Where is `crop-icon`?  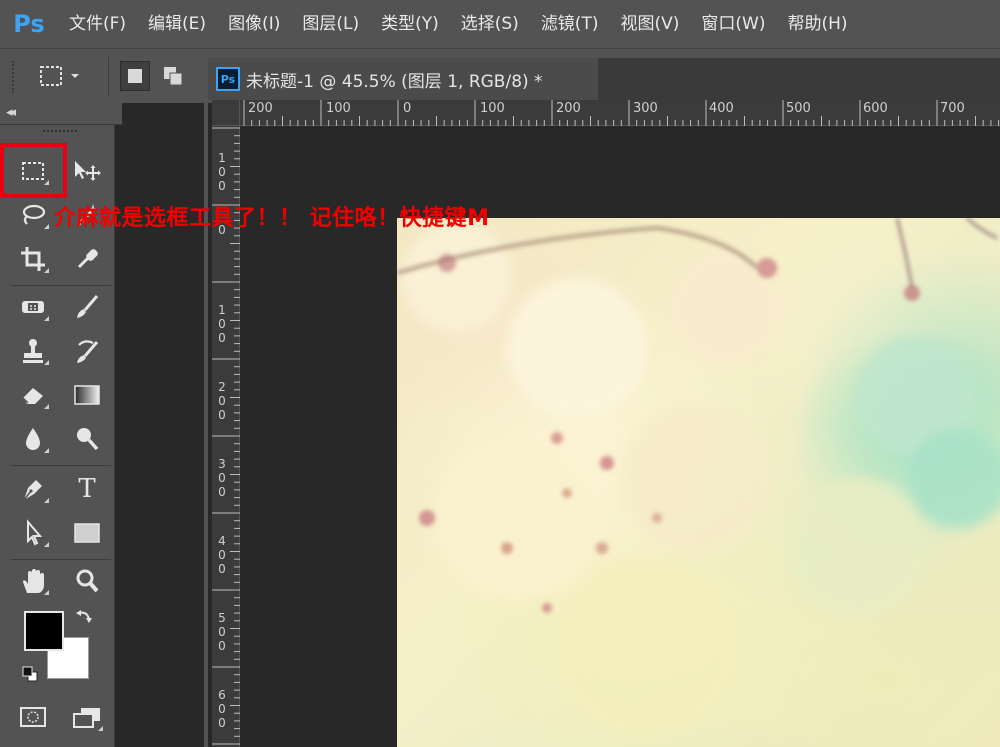 crop-icon is located at coordinates (33, 259).